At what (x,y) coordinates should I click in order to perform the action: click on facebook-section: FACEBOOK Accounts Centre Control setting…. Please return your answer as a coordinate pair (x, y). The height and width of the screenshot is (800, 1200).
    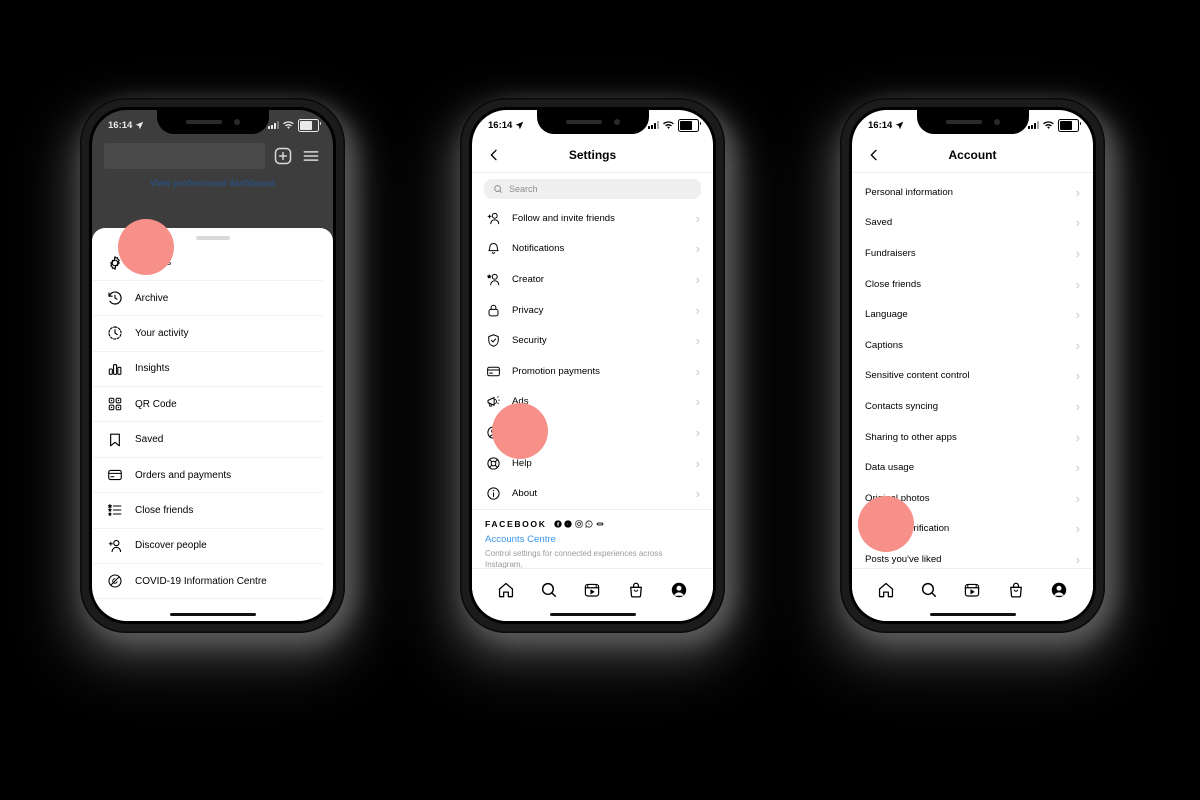
    Looking at the image, I should click on (592, 539).